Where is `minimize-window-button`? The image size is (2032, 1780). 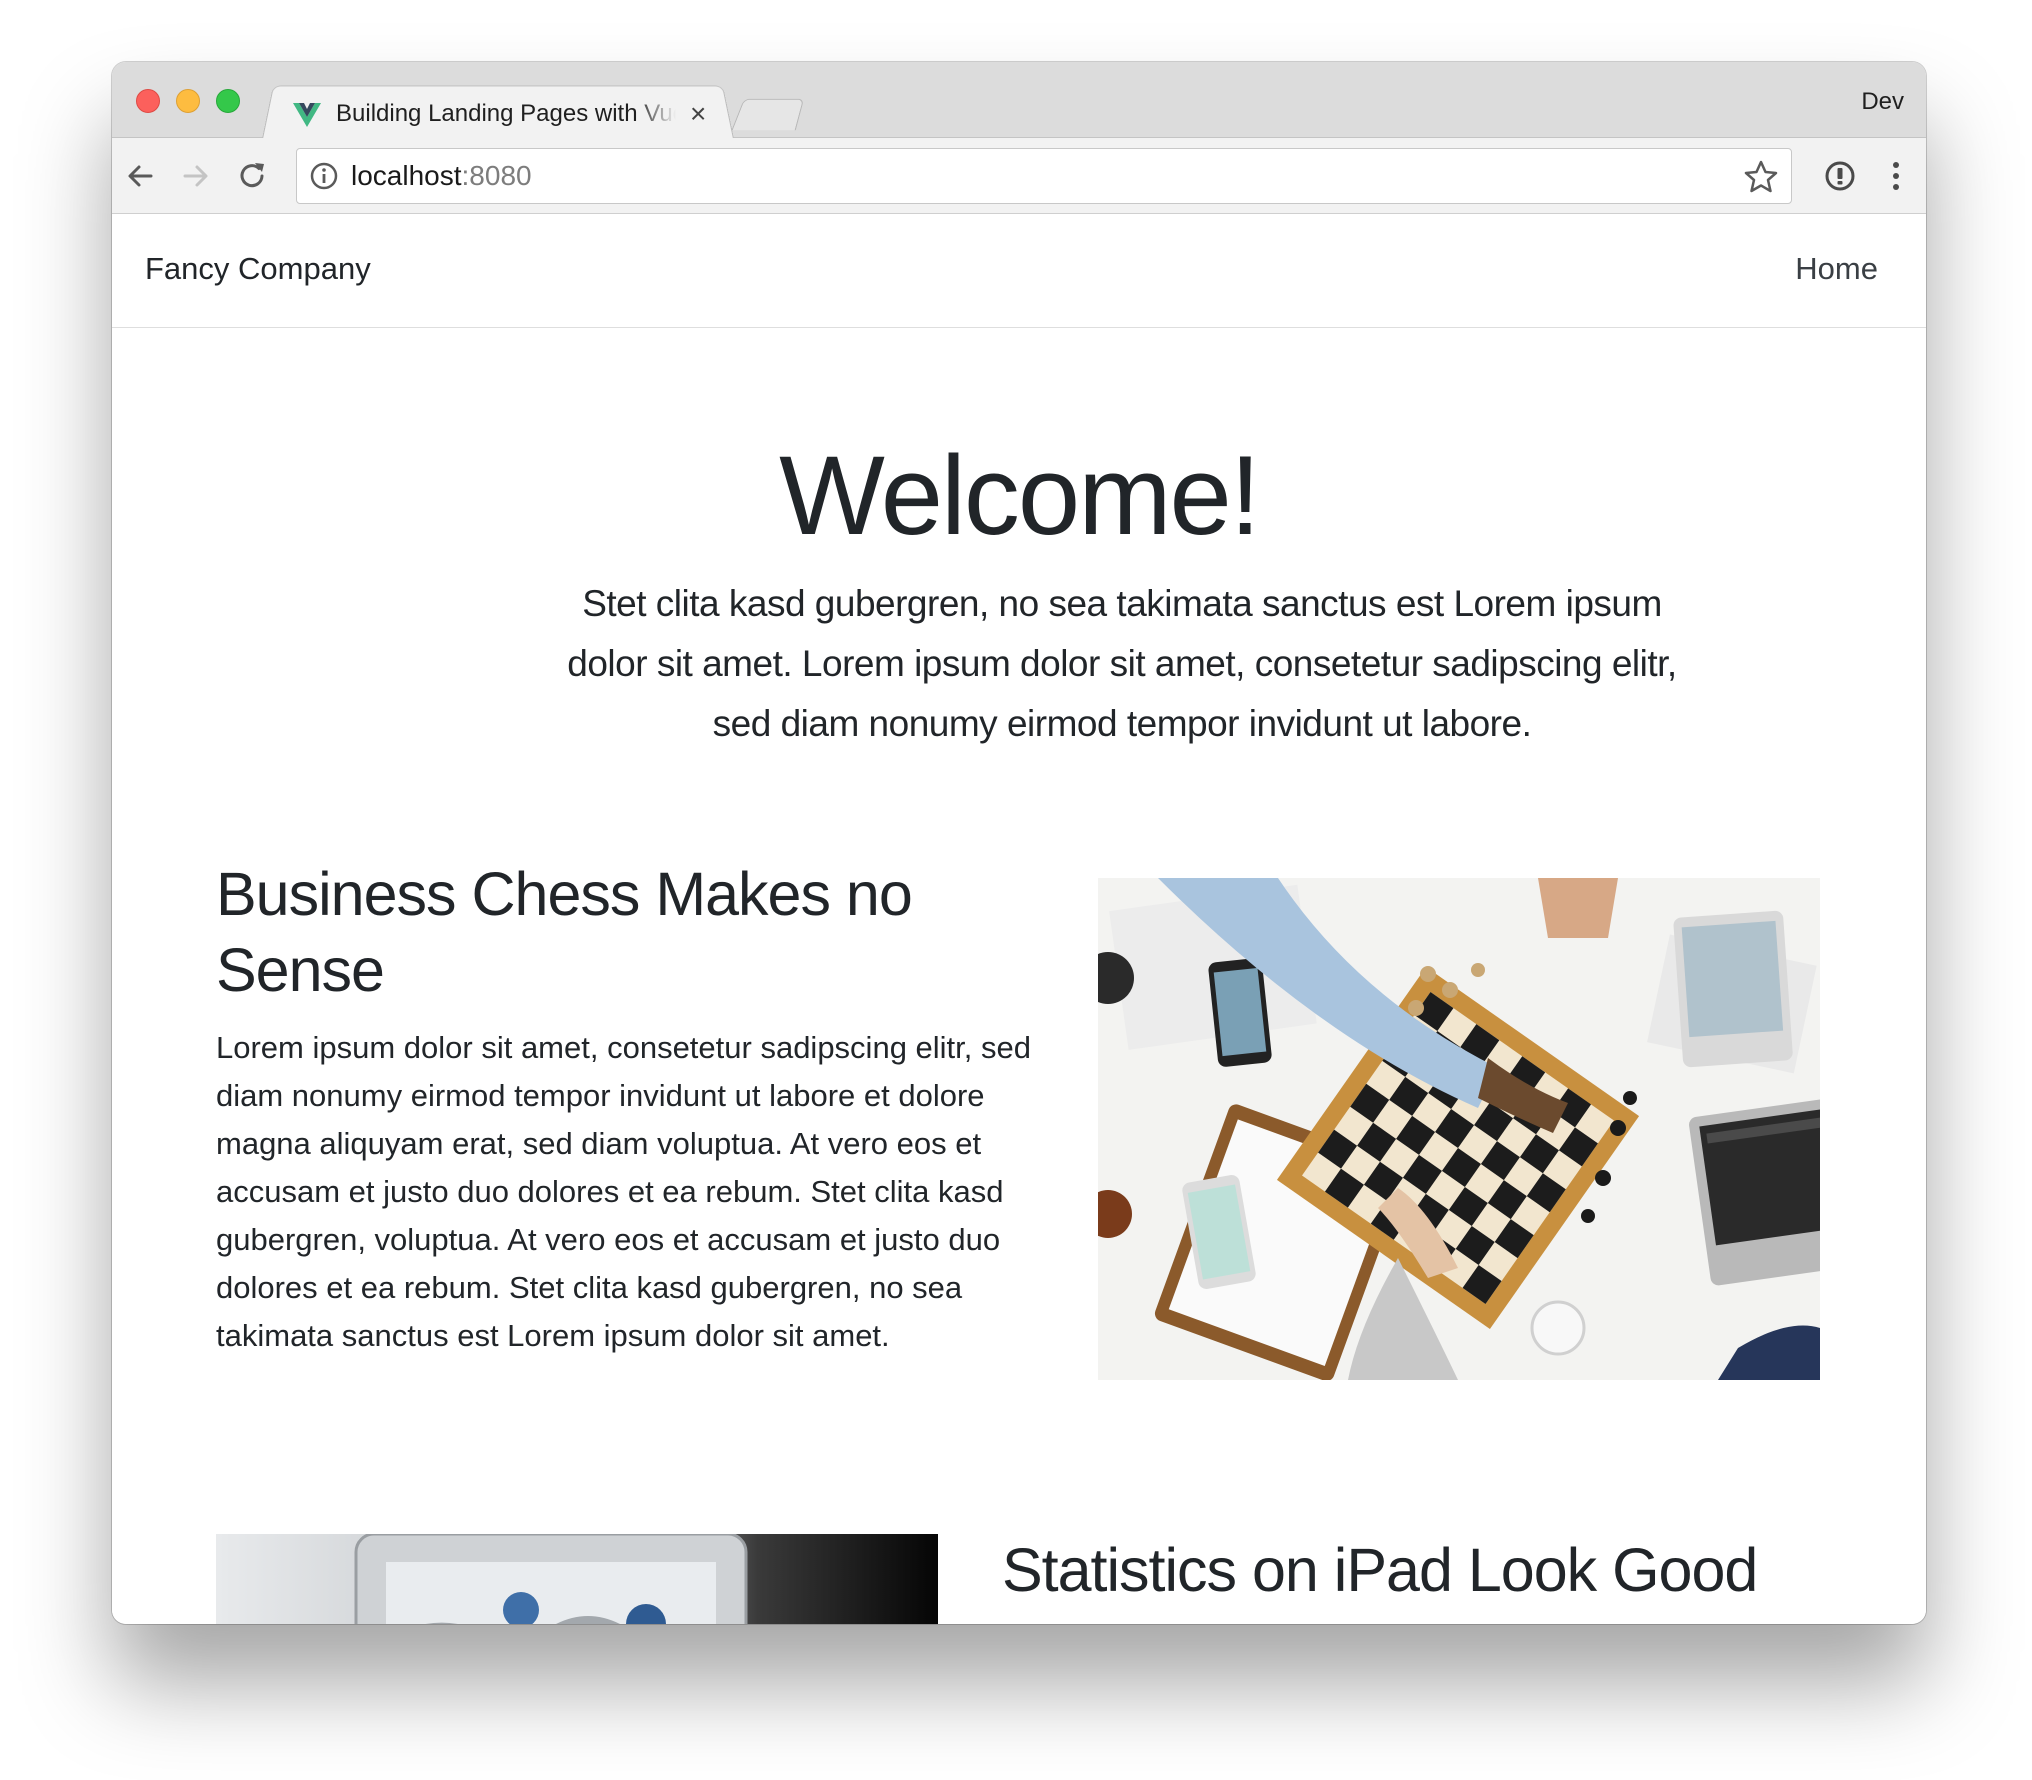 minimize-window-button is located at coordinates (188, 101).